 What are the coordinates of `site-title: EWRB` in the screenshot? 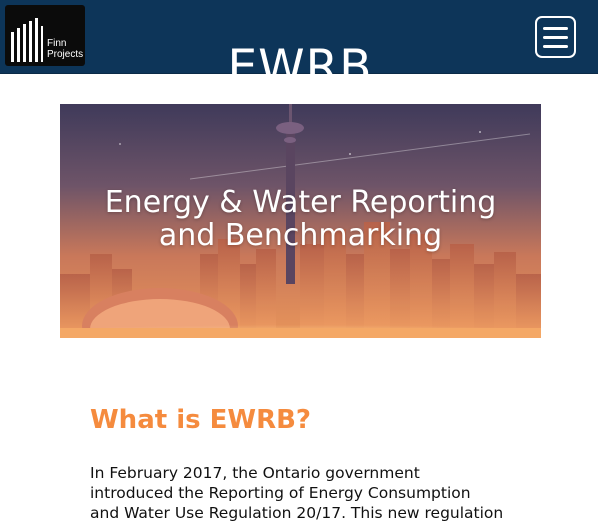 It's located at (300, 68).